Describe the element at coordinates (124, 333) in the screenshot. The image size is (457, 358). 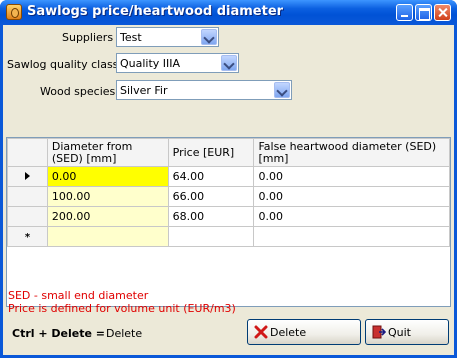
I see `shortcut-action: Delete` at that location.